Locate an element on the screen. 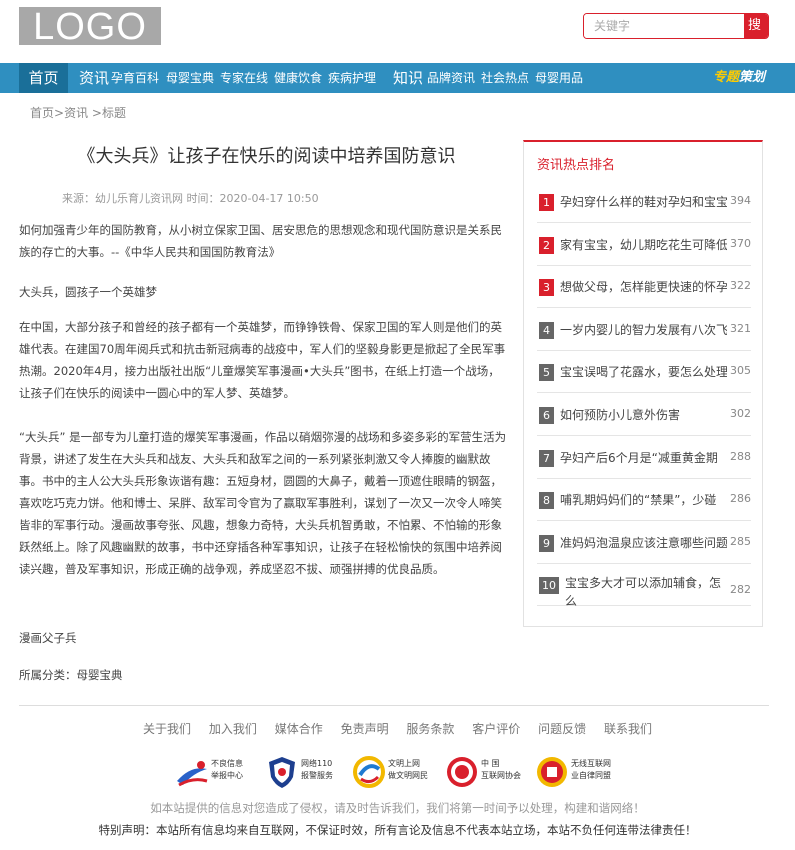  breadcrumb: 首页>资讯 >标题 is located at coordinates (78, 112).